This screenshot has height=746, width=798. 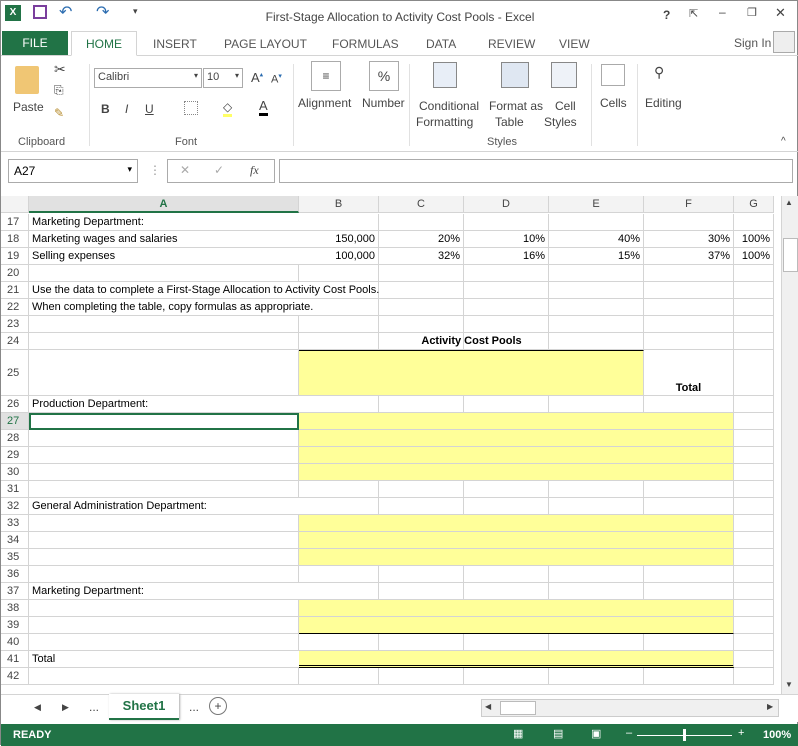 I want to click on cell-C26, so click(x=421, y=404).